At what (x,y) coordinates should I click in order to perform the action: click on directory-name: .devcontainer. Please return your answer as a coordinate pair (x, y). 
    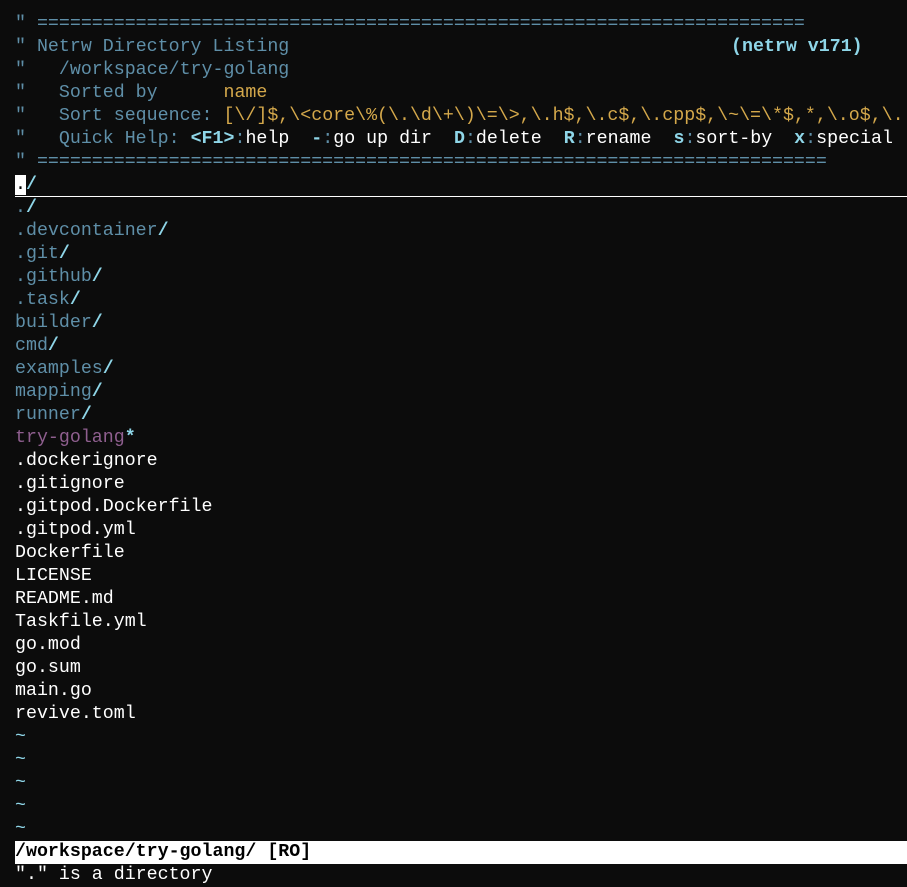
    Looking at the image, I should click on (86, 231).